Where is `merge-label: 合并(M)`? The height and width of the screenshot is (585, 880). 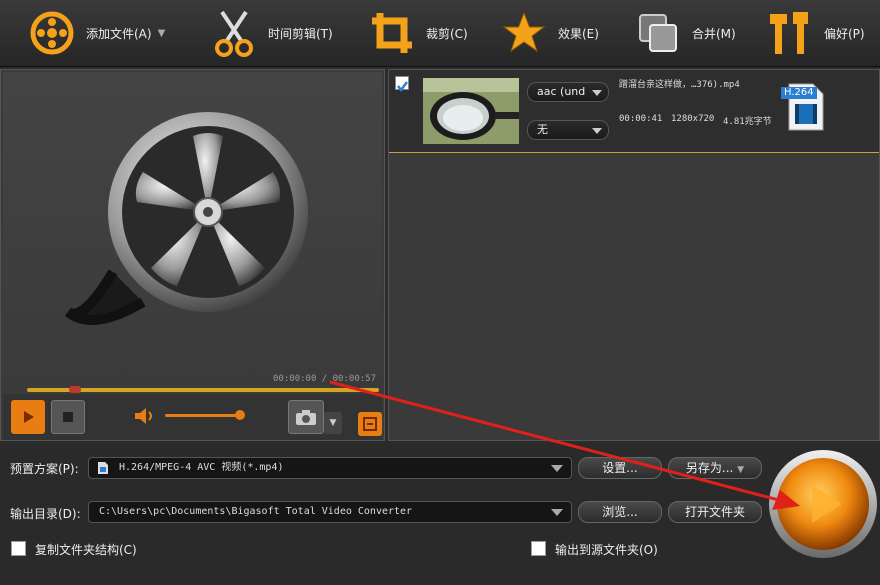 merge-label: 合并(M) is located at coordinates (714, 33).